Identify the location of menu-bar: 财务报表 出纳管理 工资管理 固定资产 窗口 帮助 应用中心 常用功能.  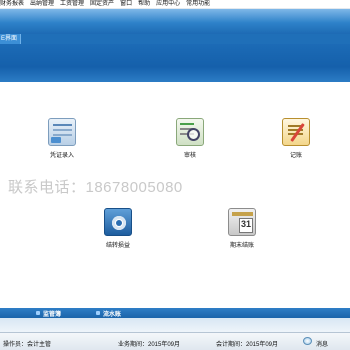
(175, 4).